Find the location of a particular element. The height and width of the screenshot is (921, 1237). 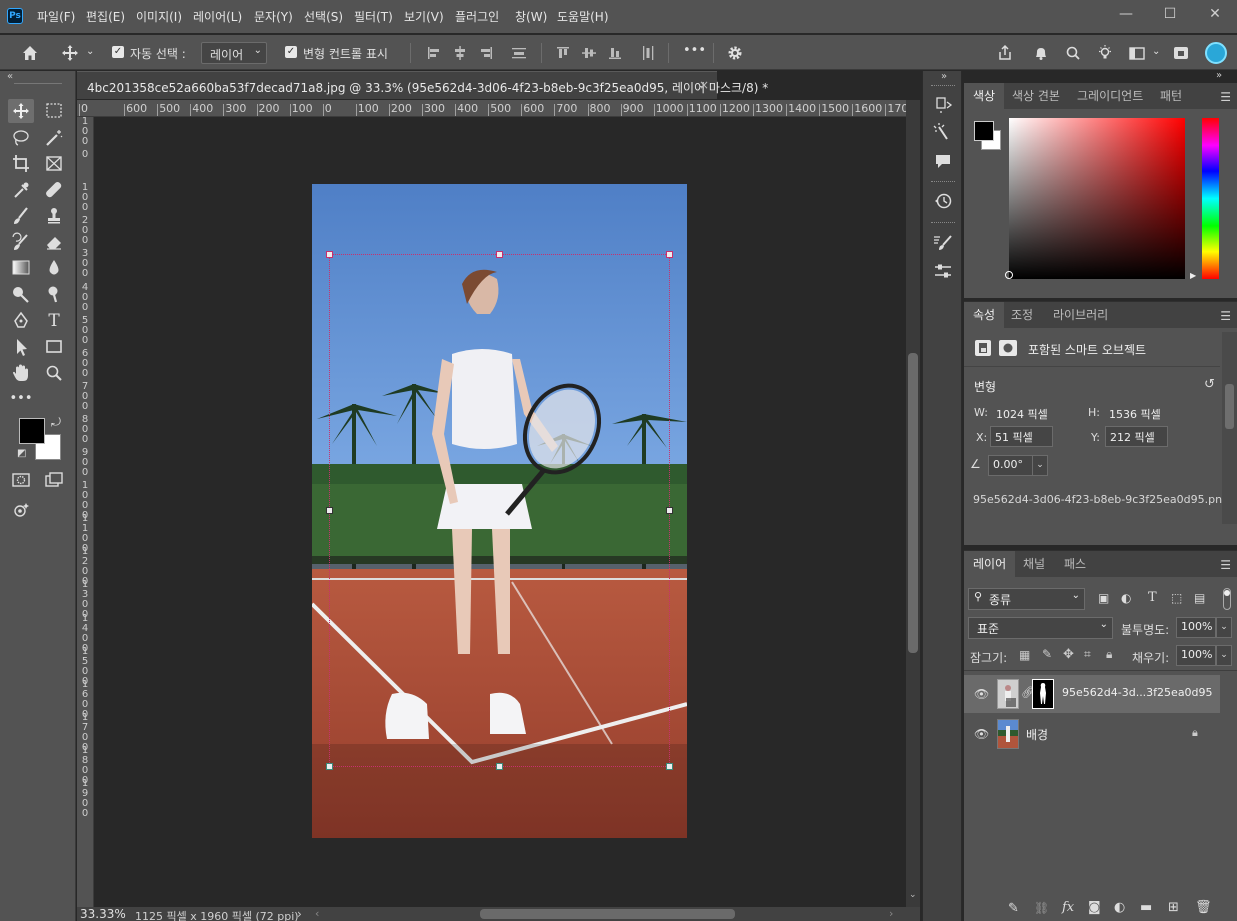

add-mask-icon: ◙ is located at coordinates (1094, 907).